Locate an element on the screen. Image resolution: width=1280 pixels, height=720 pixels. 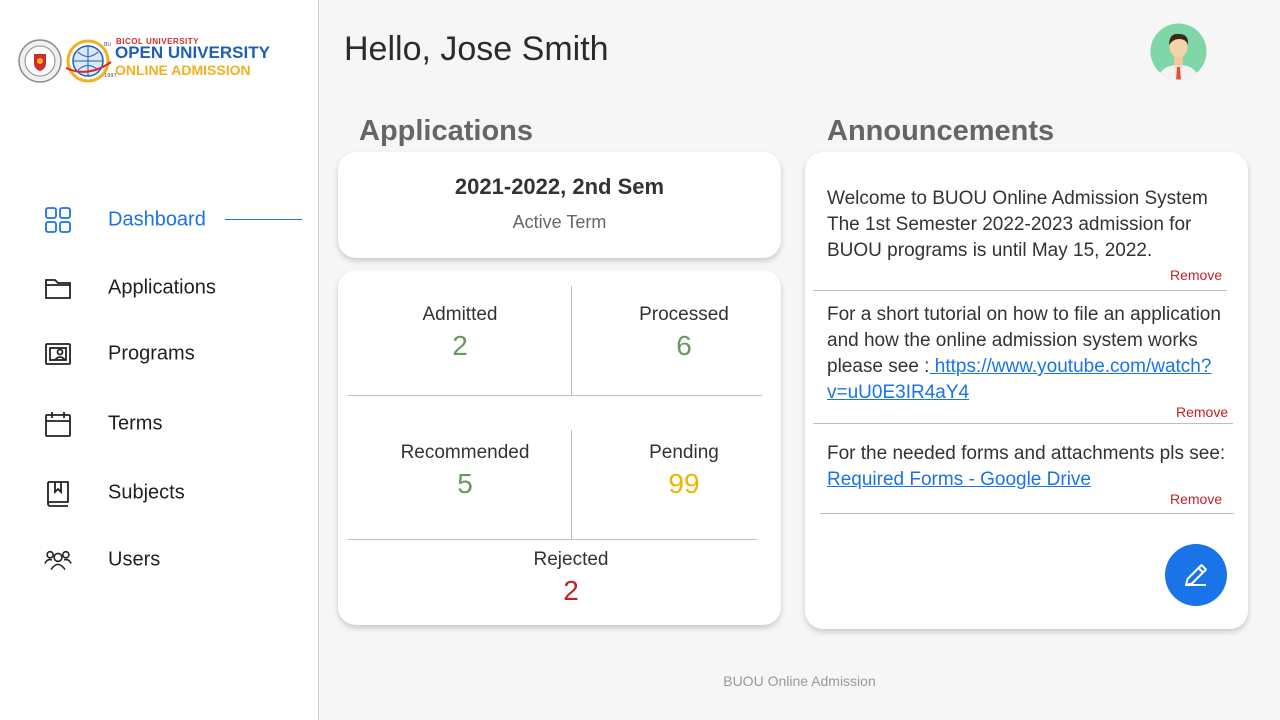
active-indicator is located at coordinates (263, 219).